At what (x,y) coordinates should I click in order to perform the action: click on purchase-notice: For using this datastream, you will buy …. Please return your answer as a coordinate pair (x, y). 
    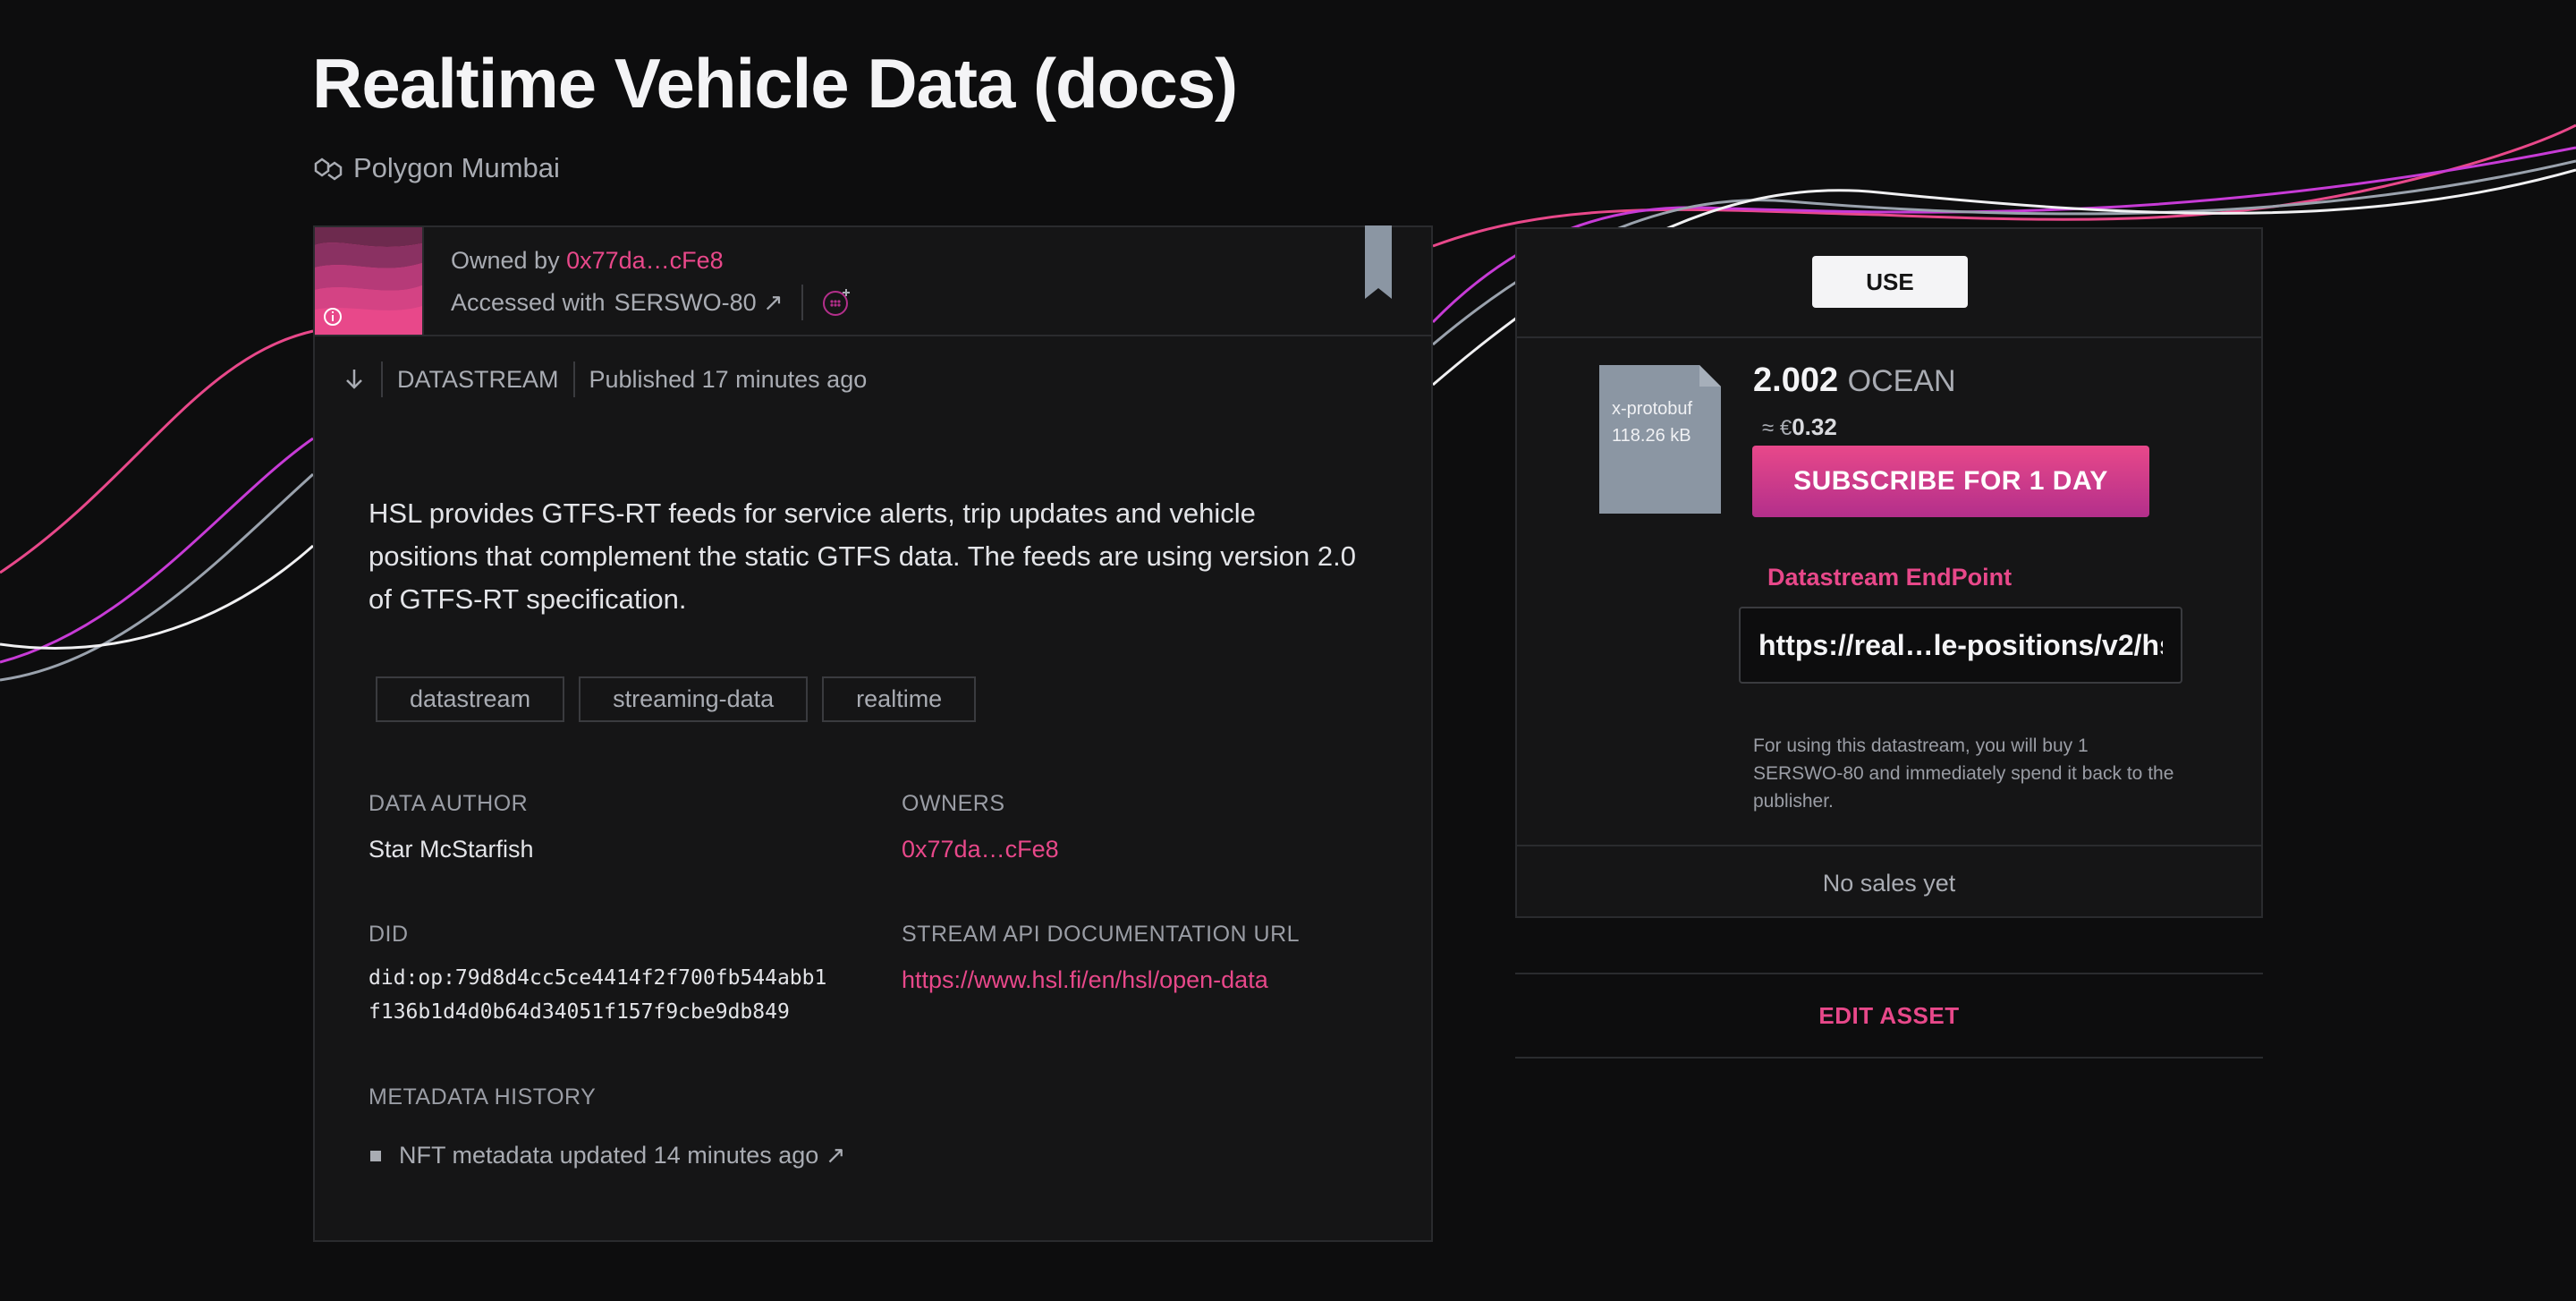
    Looking at the image, I should click on (1963, 774).